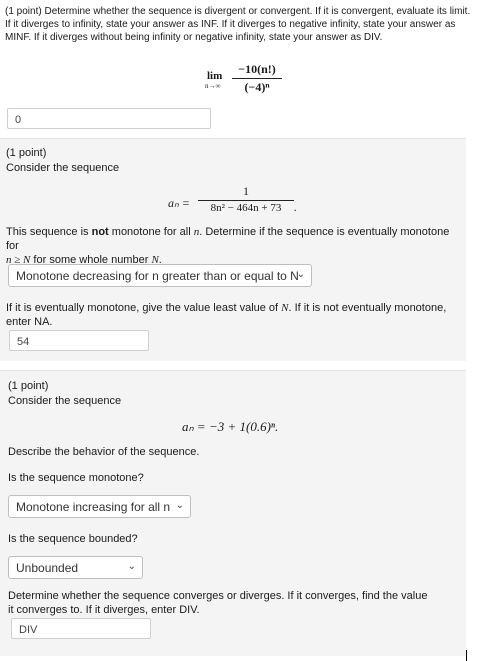 The height and width of the screenshot is (661, 487). What do you see at coordinates (104, 452) in the screenshot?
I see `problem-3-describe: Describe the behavior of the sequence.` at bounding box center [104, 452].